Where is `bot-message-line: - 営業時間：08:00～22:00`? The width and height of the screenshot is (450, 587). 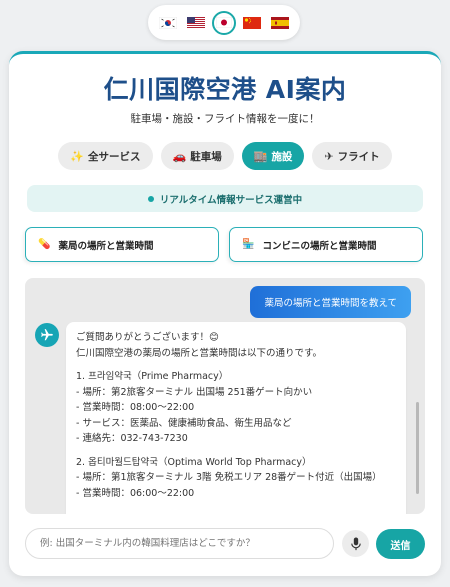 bot-message-line: - 営業時間：08:00～22:00 is located at coordinates (135, 407).